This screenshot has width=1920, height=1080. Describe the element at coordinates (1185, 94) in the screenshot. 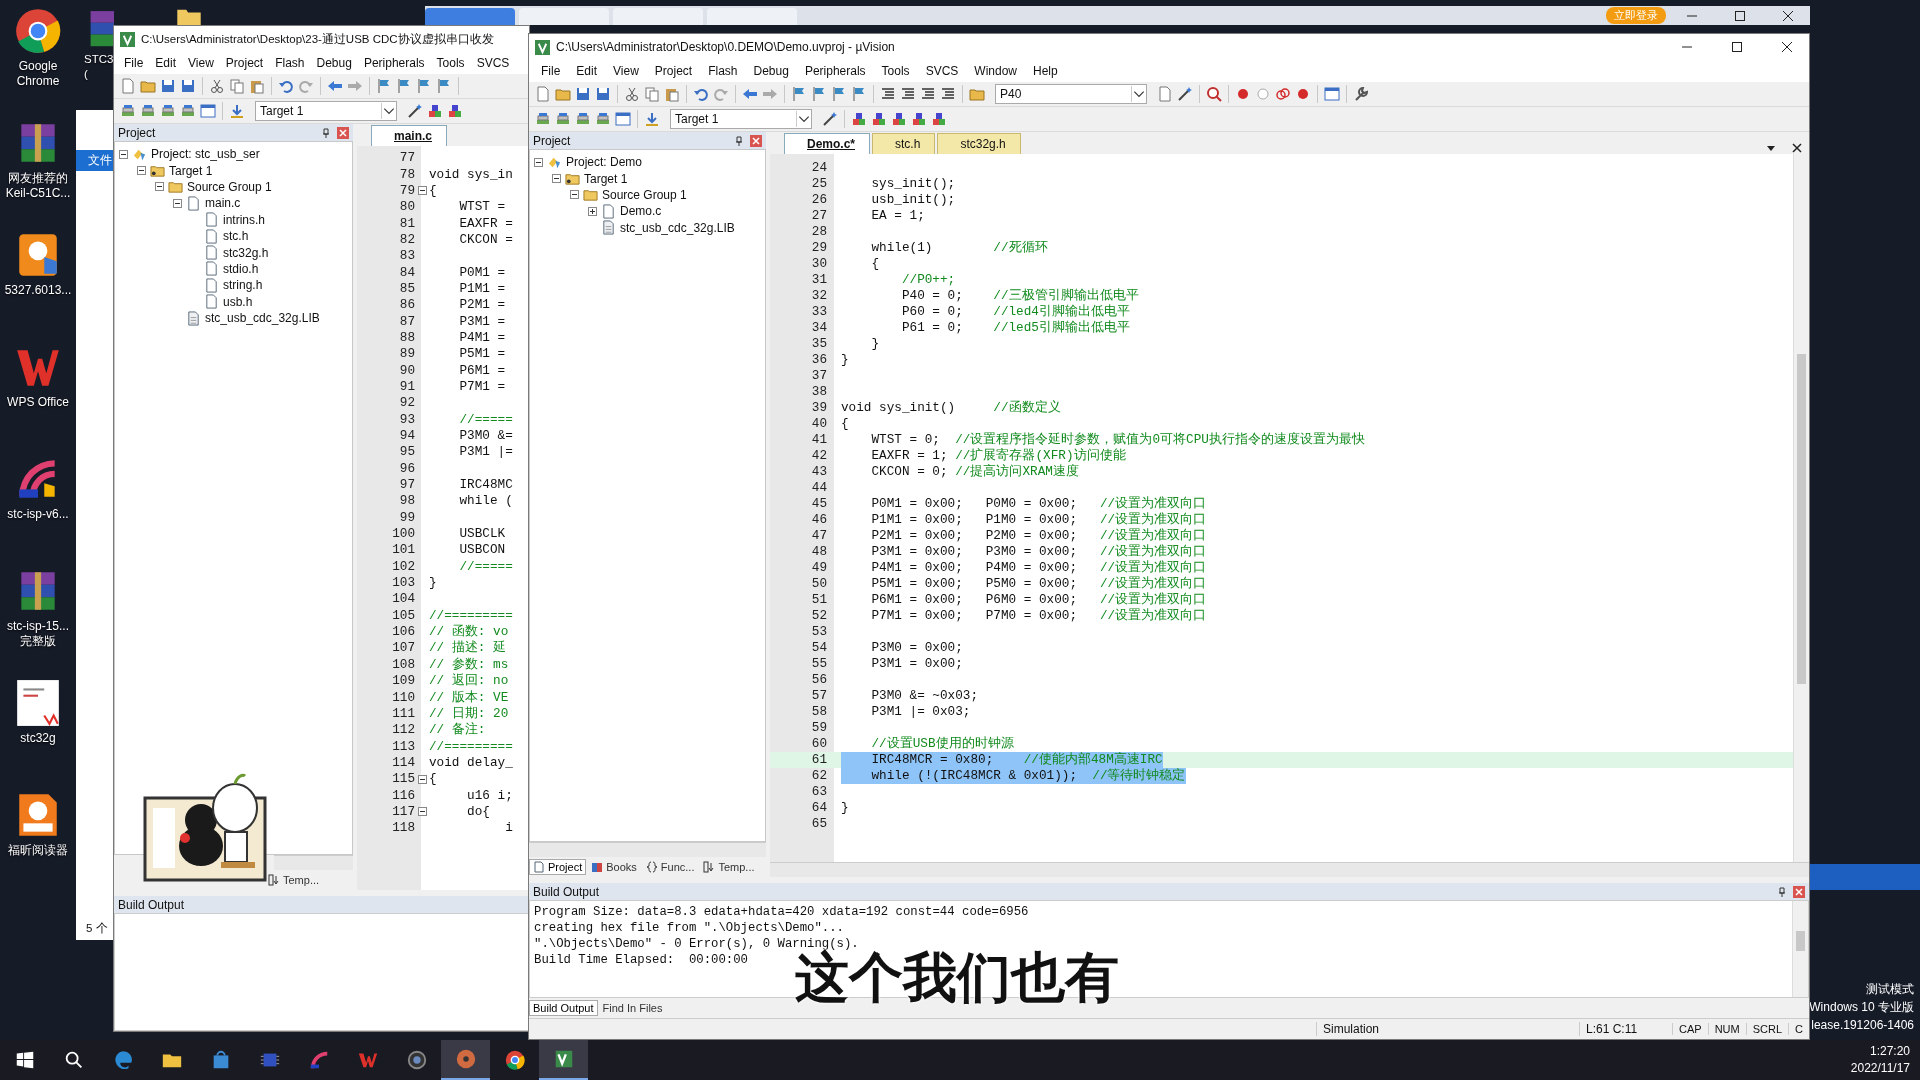

I see `wand-icon` at that location.